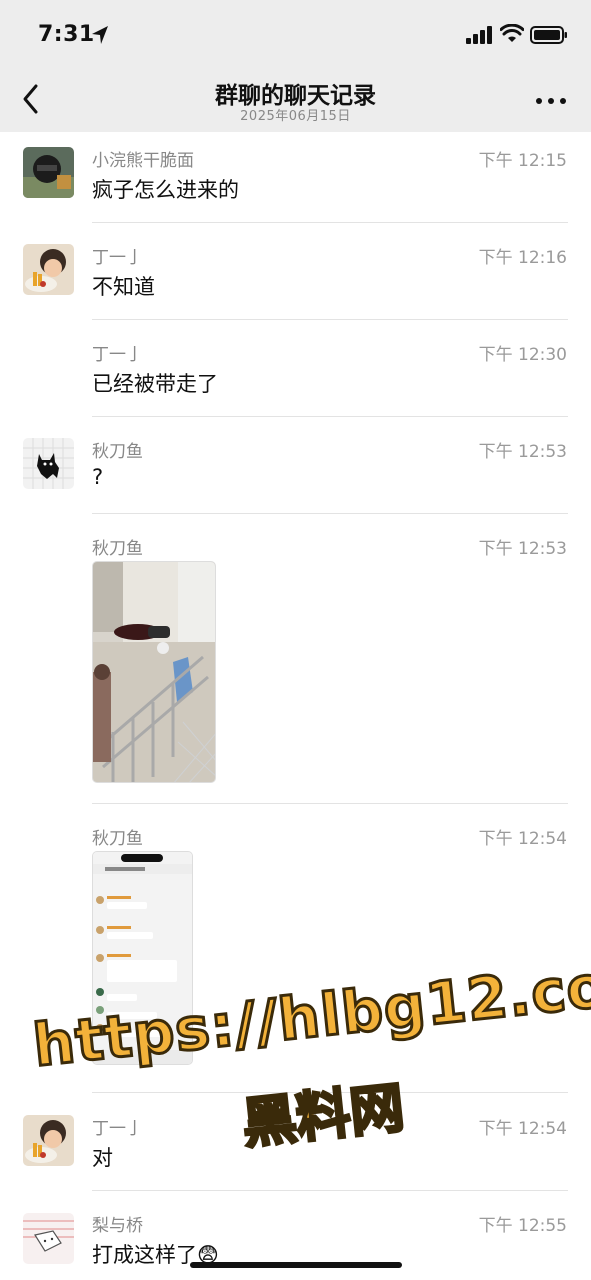 This screenshot has width=591, height=1280. I want to click on top-bar: 7:31 群聊的聊天记录 2025年06月15日, so click(295, 66).